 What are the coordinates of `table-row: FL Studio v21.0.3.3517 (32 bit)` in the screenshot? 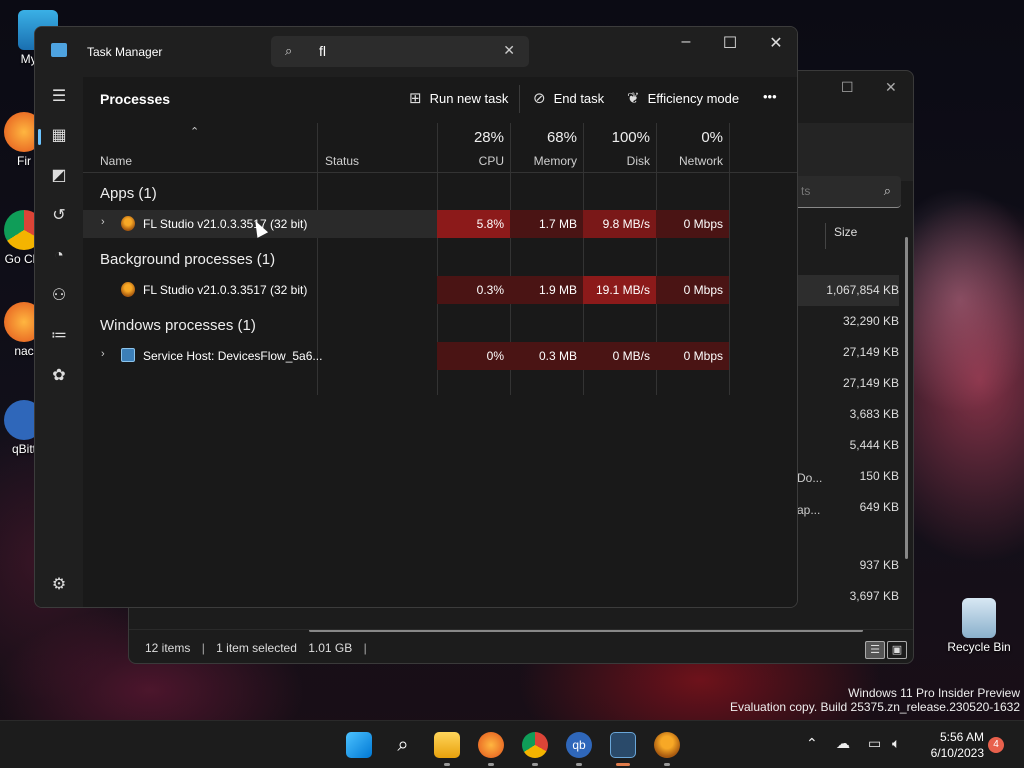 It's located at (260, 290).